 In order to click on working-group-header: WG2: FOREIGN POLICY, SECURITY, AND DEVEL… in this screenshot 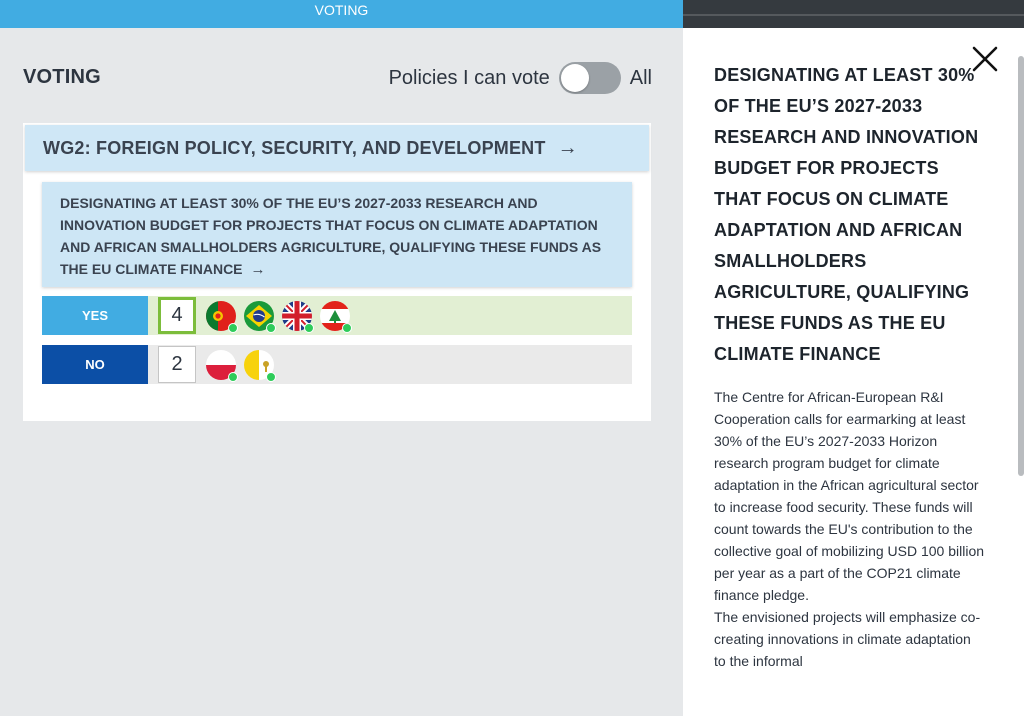, I will do `click(337, 148)`.